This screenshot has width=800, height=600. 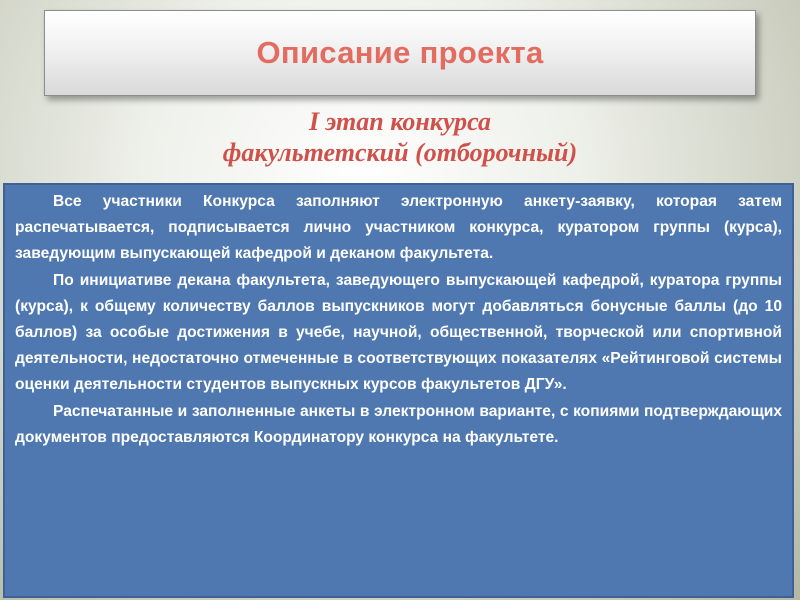 I want to click on subtitle-line-1: I этап конкурса, so click(x=400, y=121).